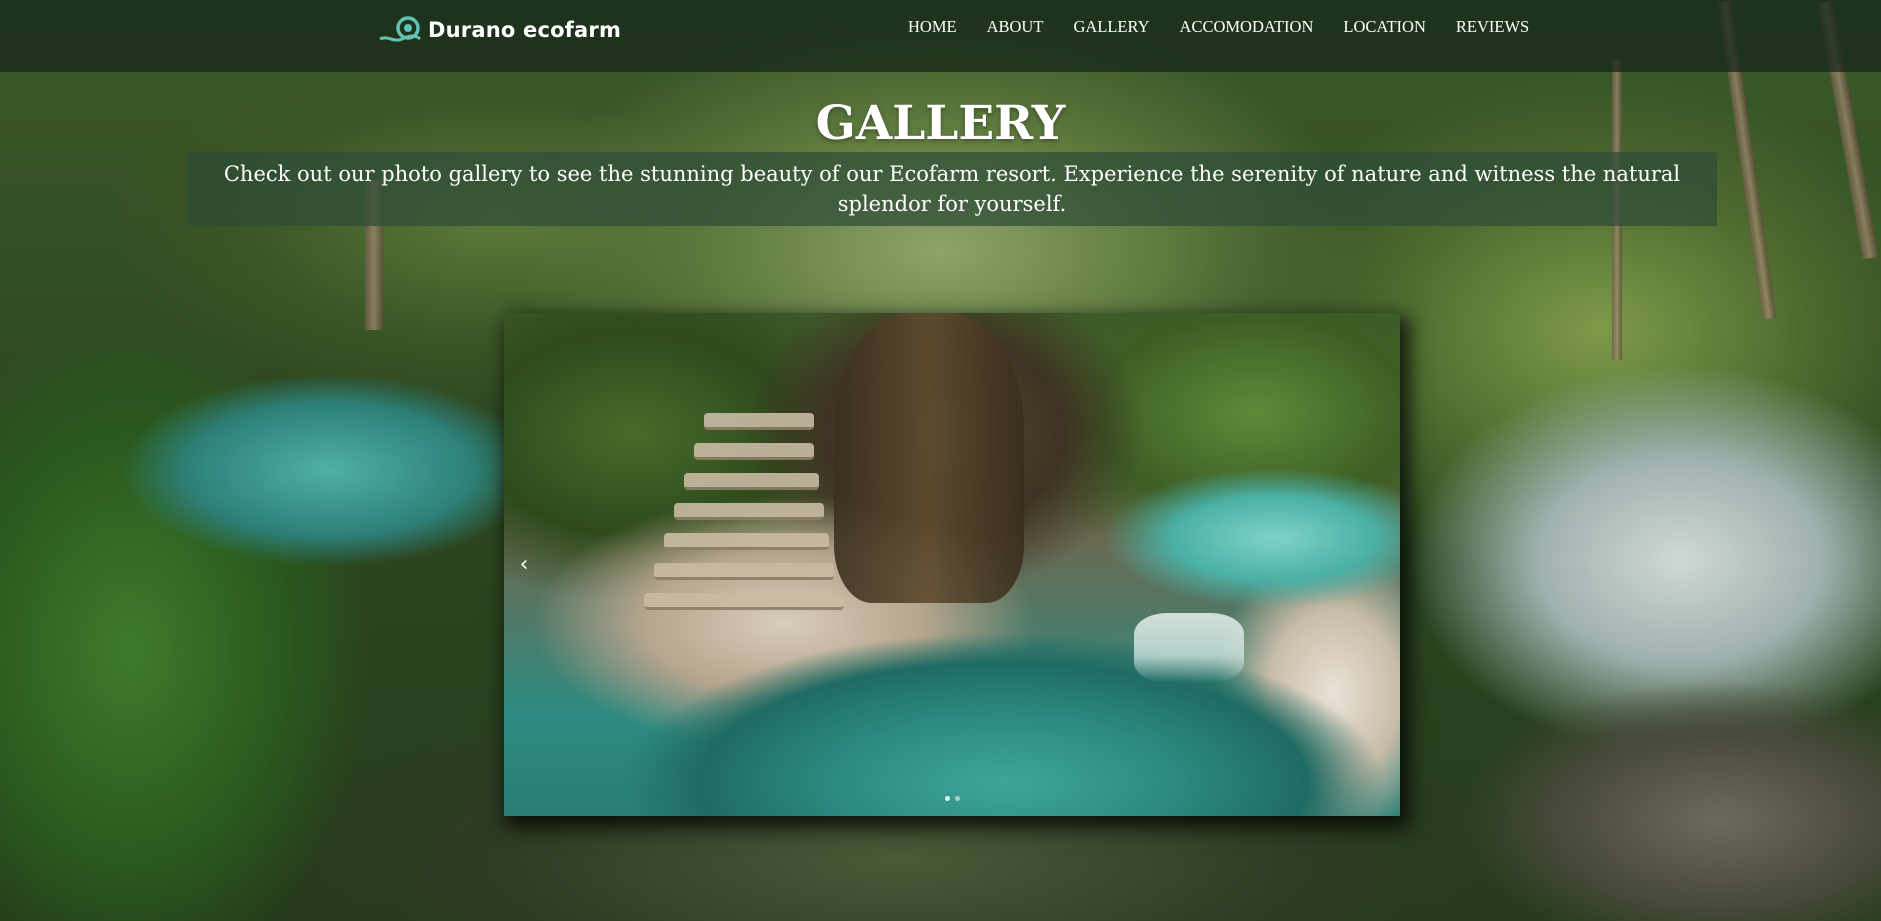 This screenshot has width=1881, height=921. I want to click on wave-logo-icon, so click(400, 29).